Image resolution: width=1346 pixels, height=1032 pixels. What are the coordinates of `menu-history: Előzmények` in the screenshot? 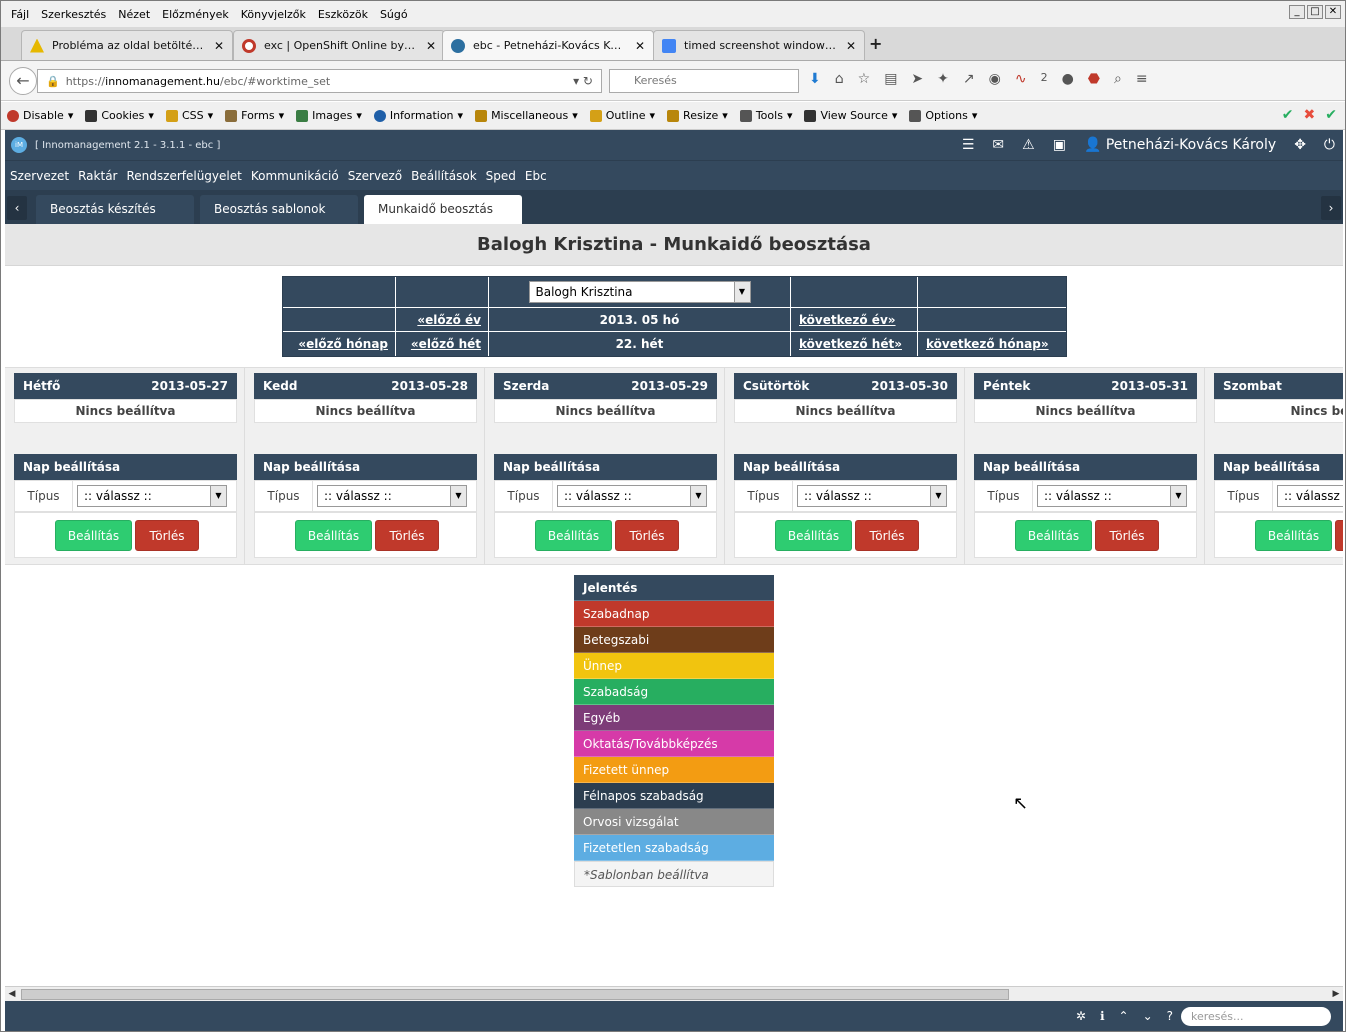 It's located at (195, 14).